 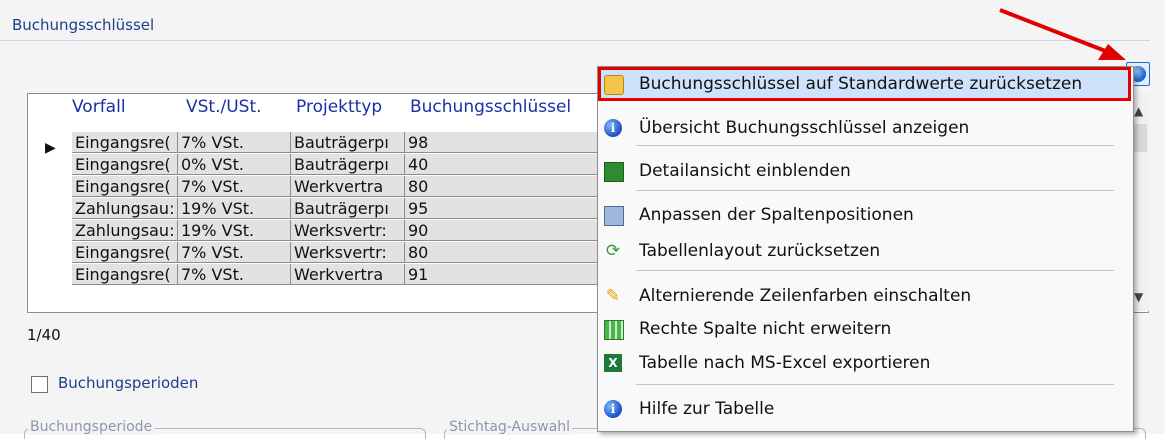 I want to click on info-icon: i, so click(x=613, y=128).